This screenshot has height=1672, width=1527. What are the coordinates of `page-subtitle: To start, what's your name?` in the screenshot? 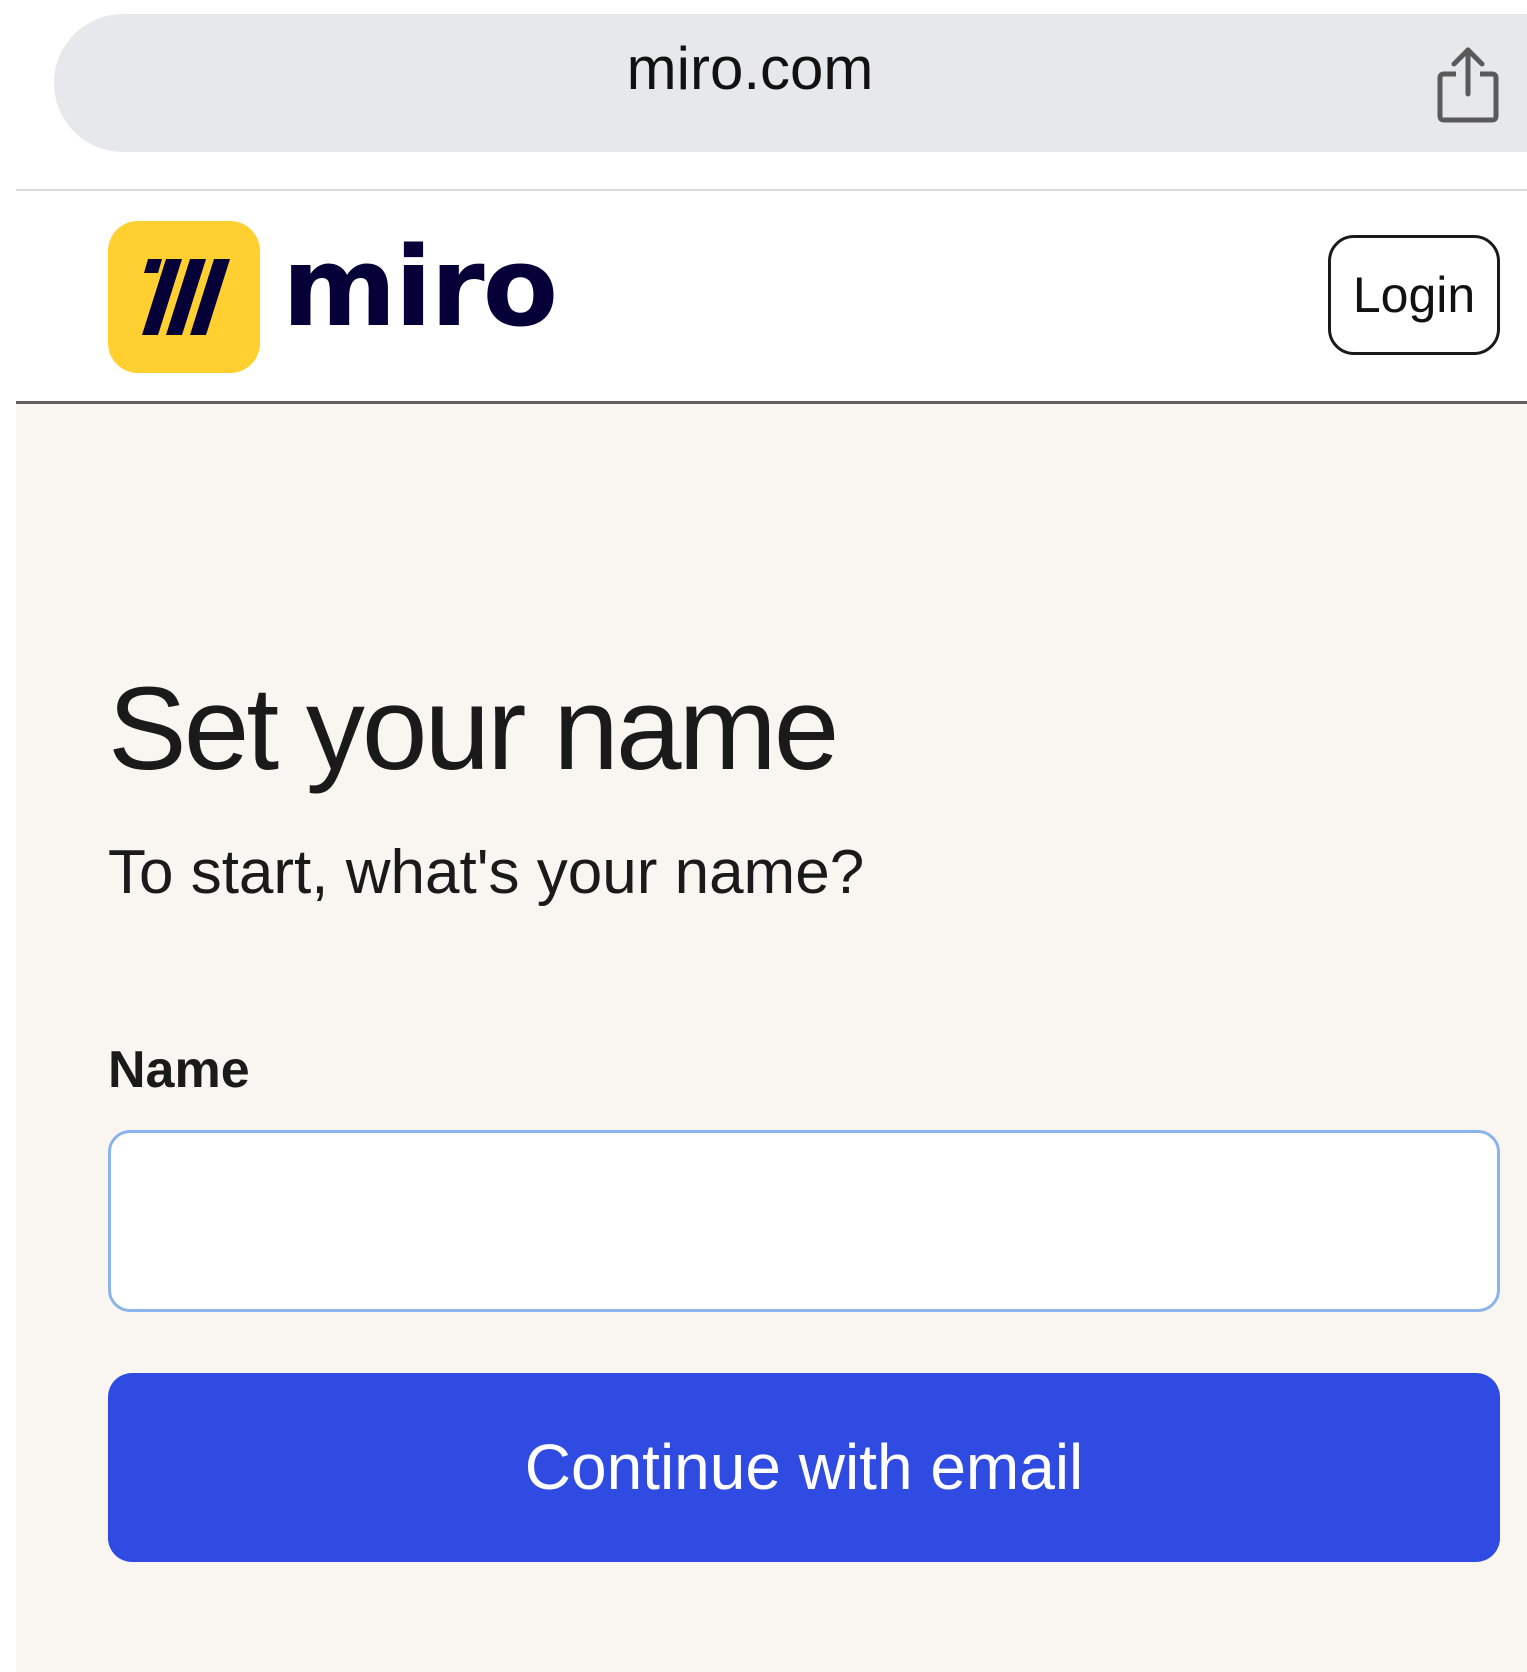 It's located at (486, 872).